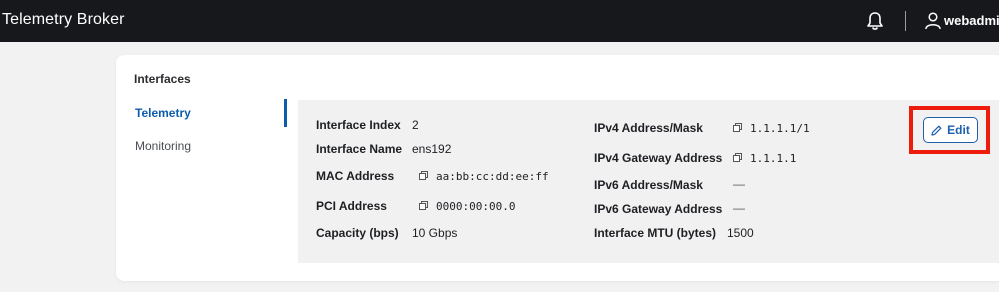 The image size is (999, 292). Describe the element at coordinates (358, 125) in the screenshot. I see `interface-index-label: Interface Index` at that location.